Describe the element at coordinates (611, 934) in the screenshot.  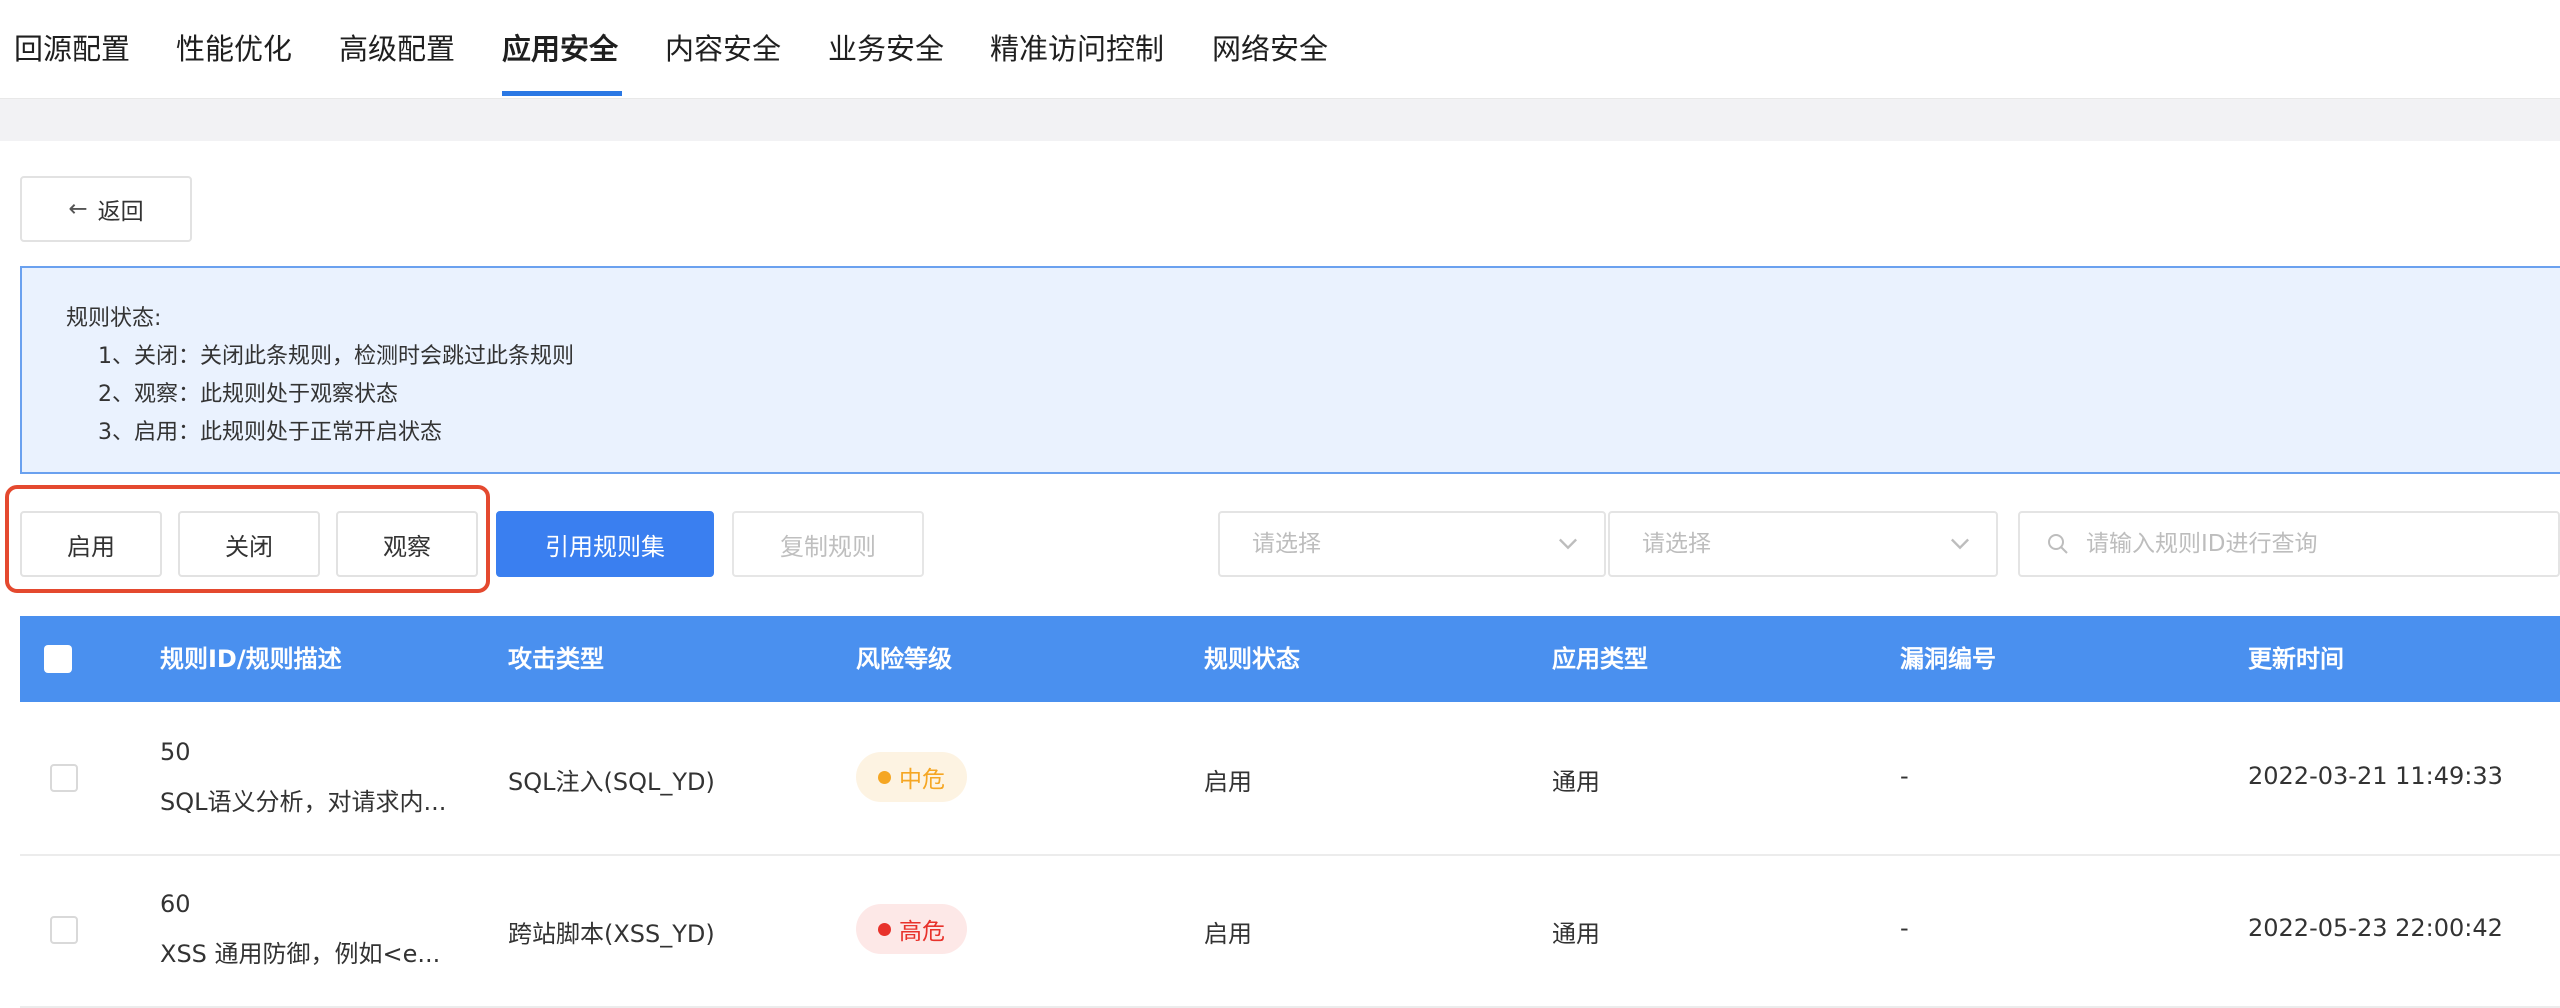
I see `attack-type: 跨站脚本(XSS_YD)` at that location.